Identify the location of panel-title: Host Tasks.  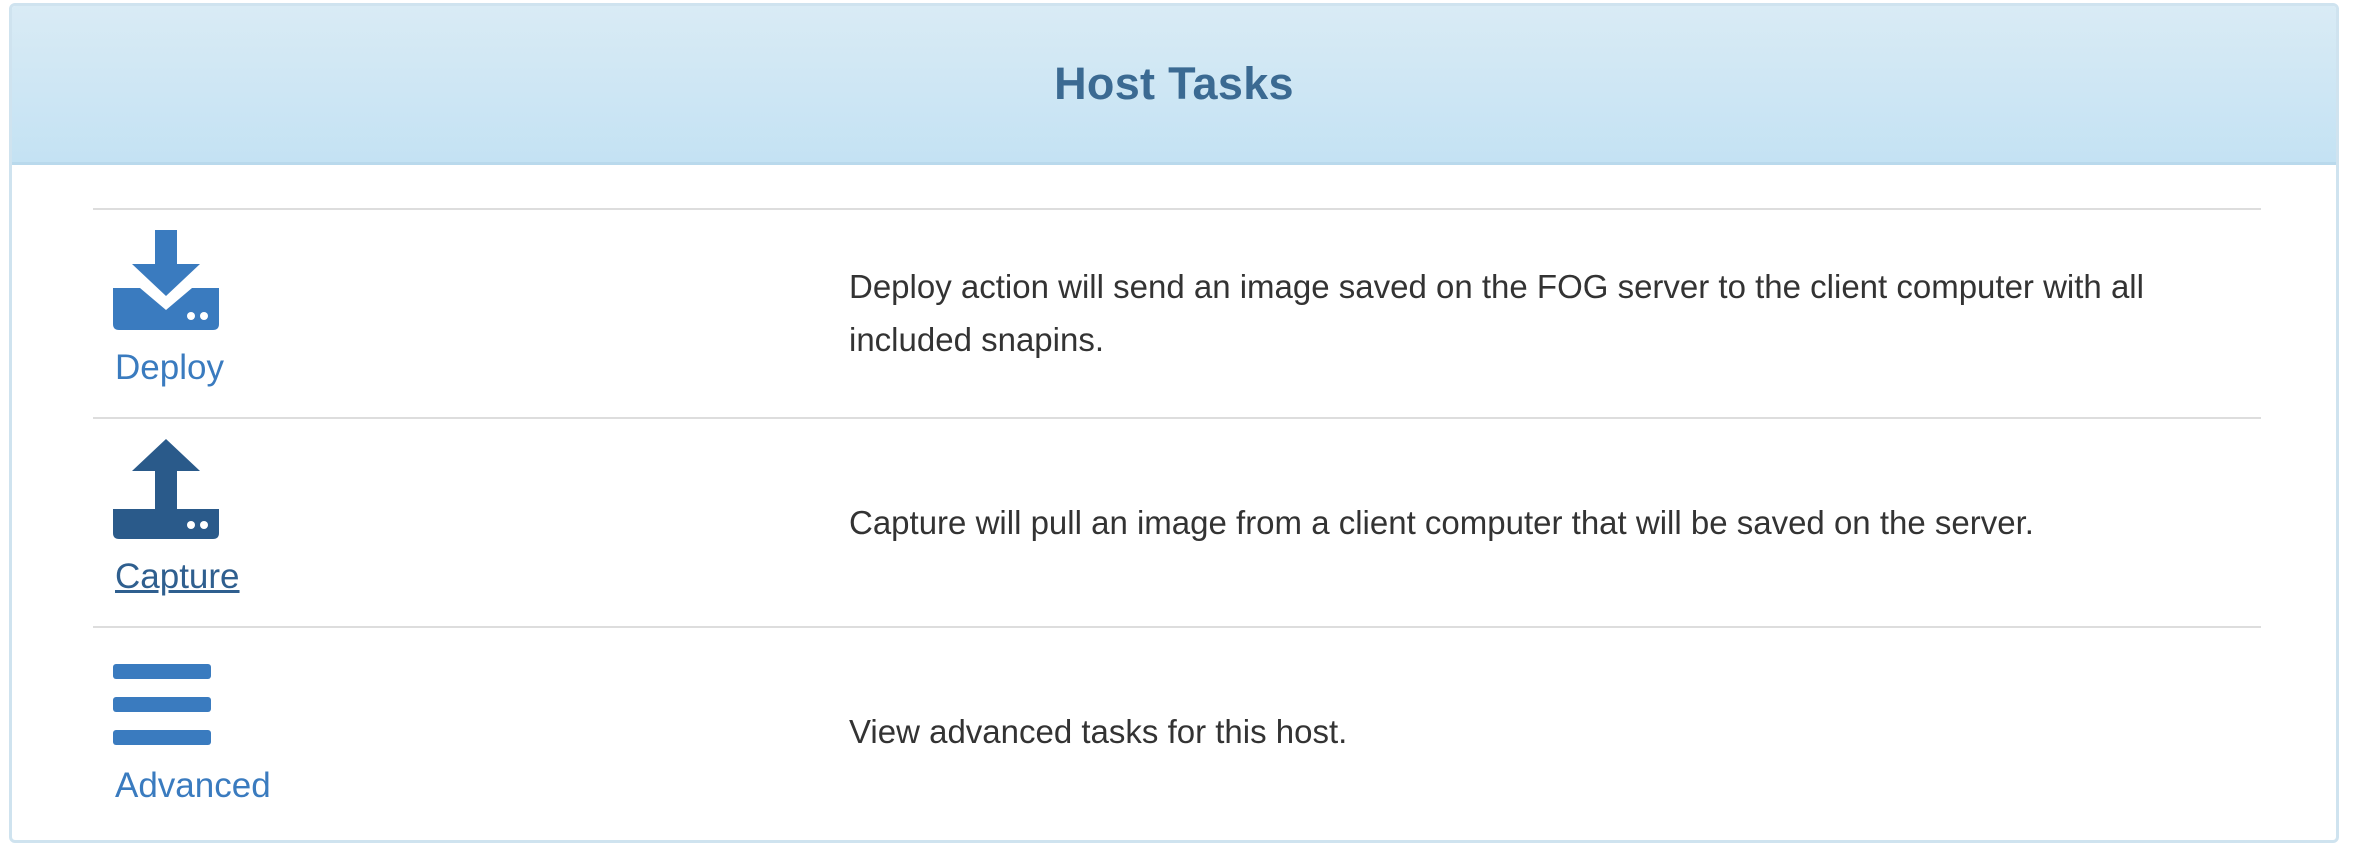
(1174, 83).